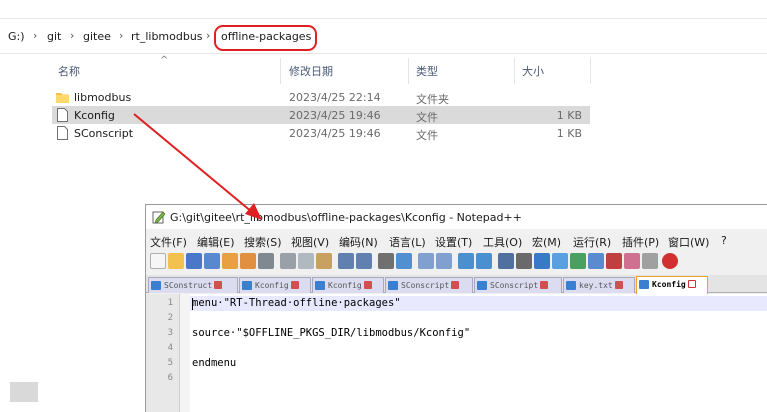  I want to click on column-header-type: 类型, so click(427, 71).